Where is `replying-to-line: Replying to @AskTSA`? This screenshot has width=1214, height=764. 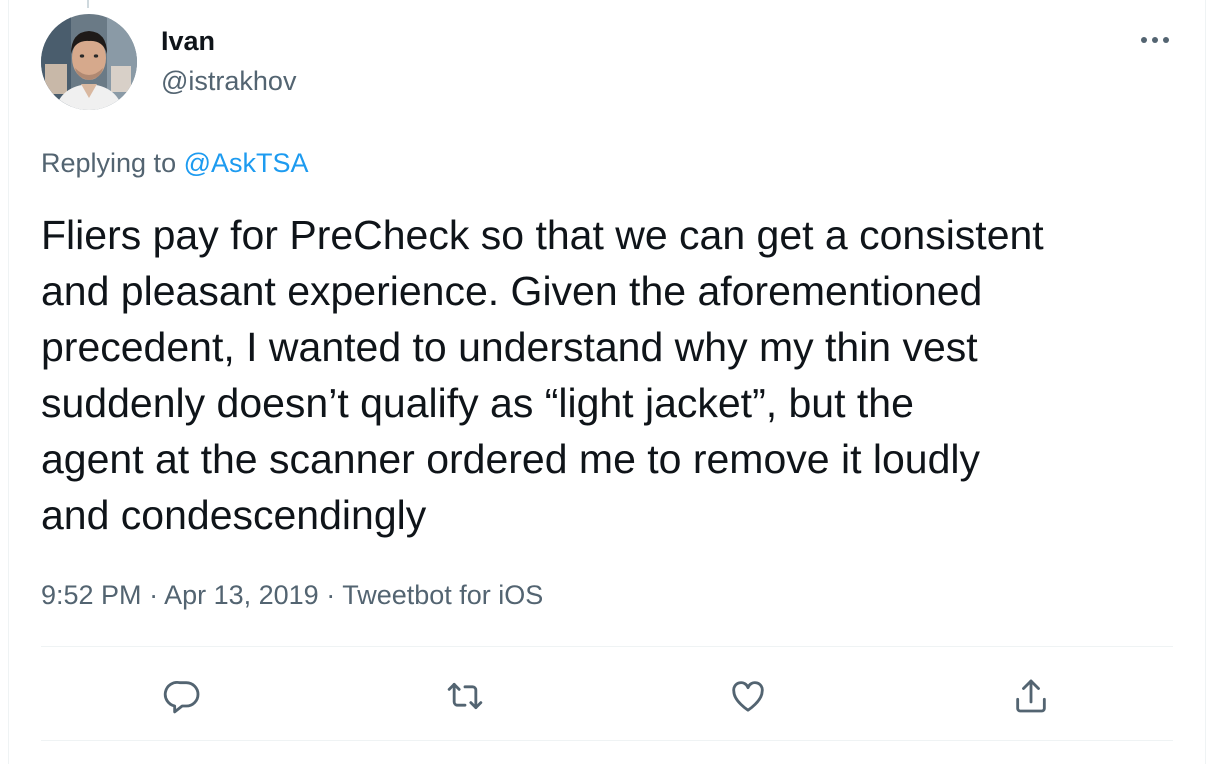 replying-to-line: Replying to @AskTSA is located at coordinates (175, 163).